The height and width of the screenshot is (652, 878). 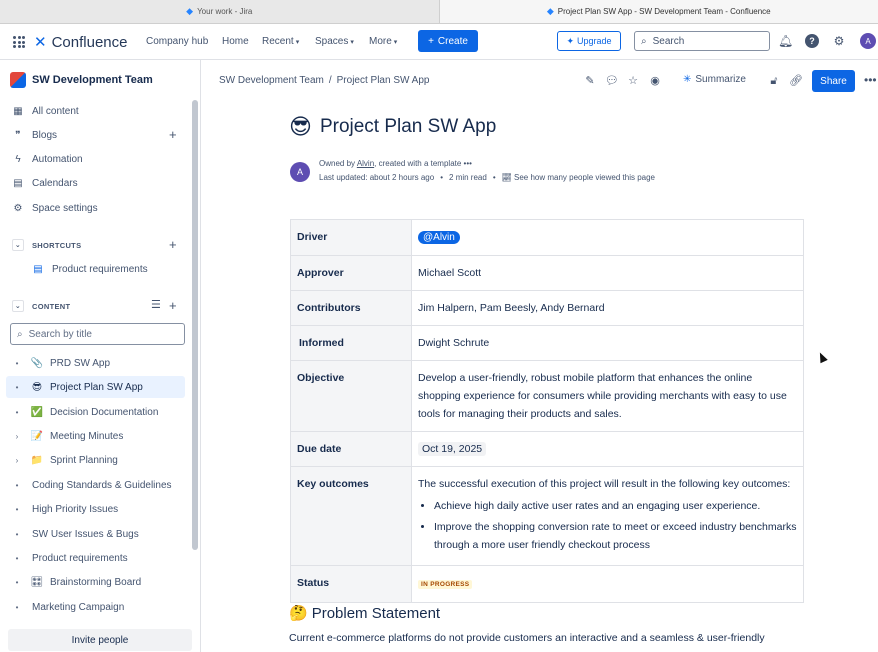 I want to click on tree-item-label: Brainstorming Board, so click(x=96, y=582).